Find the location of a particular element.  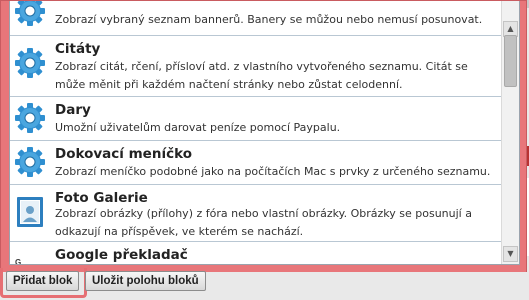

svg-text: G is located at coordinates (18, 261).